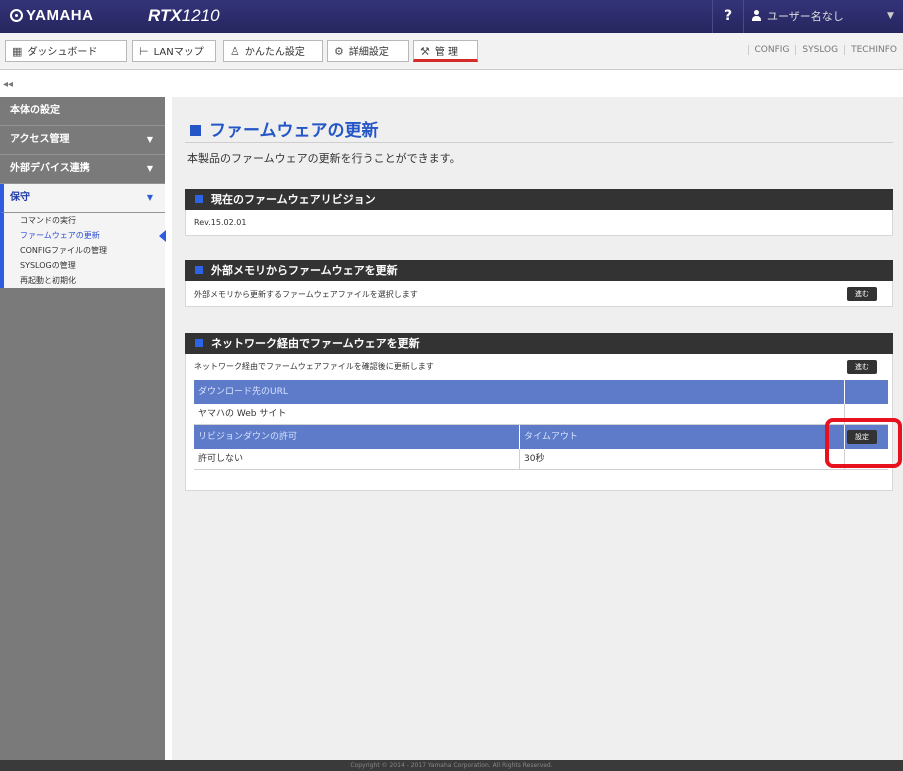 This screenshot has height=771, width=903. What do you see at coordinates (539, 294) in the screenshot?
I see `external-memory-panel: 外部メモリから更新するファームウェアファイルを選択します 進む` at bounding box center [539, 294].